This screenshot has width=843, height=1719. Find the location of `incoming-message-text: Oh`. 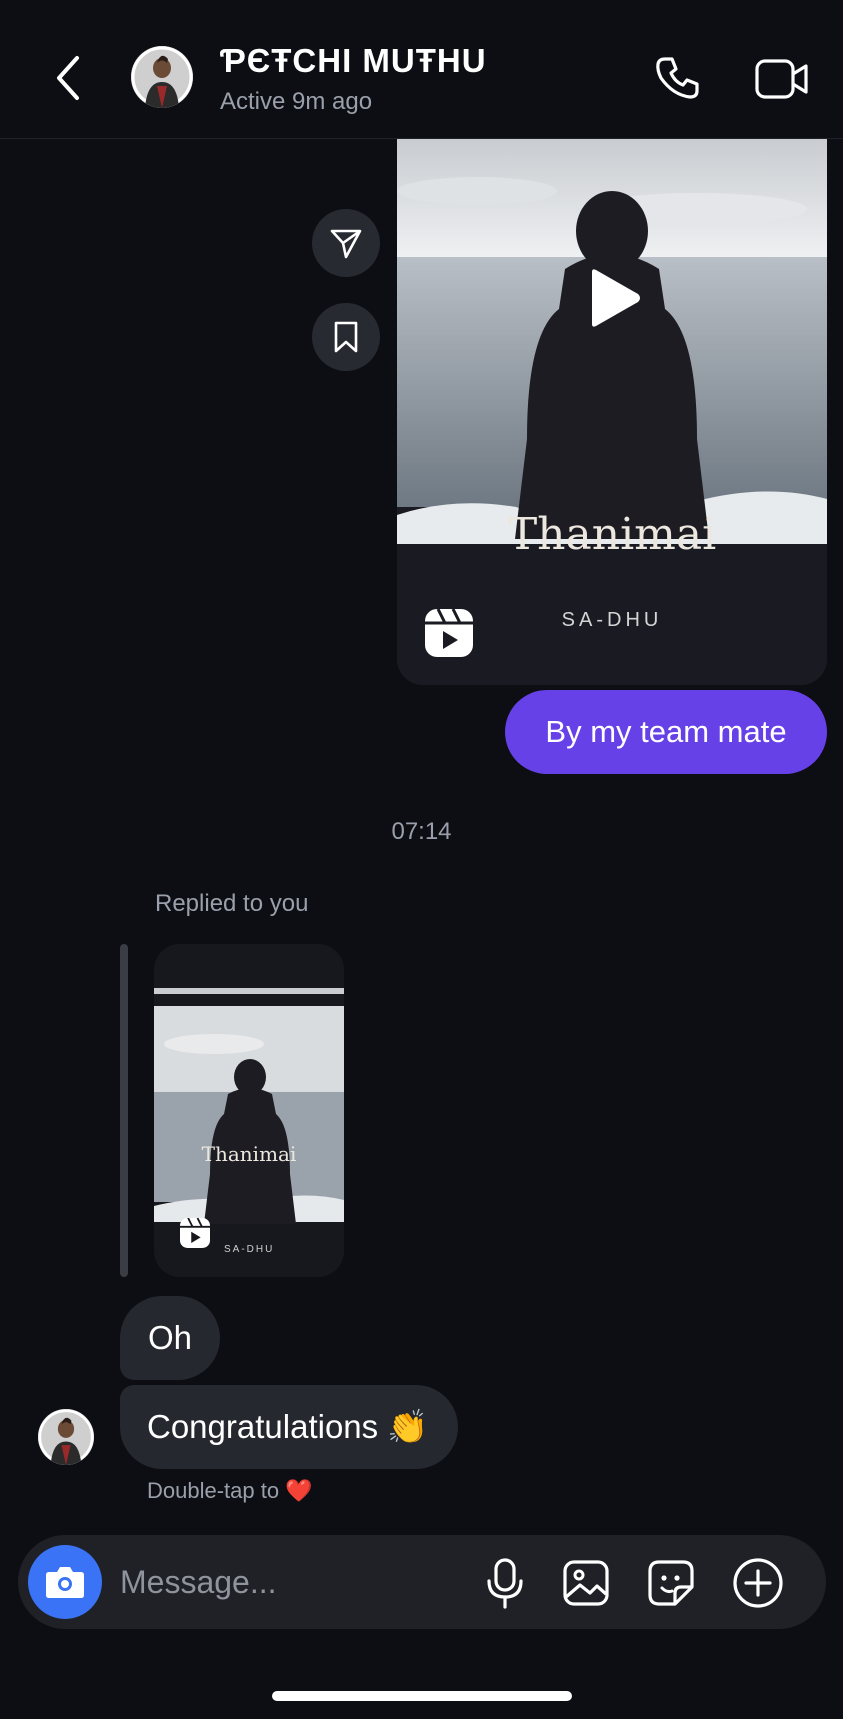

incoming-message-text: Oh is located at coordinates (170, 1337).